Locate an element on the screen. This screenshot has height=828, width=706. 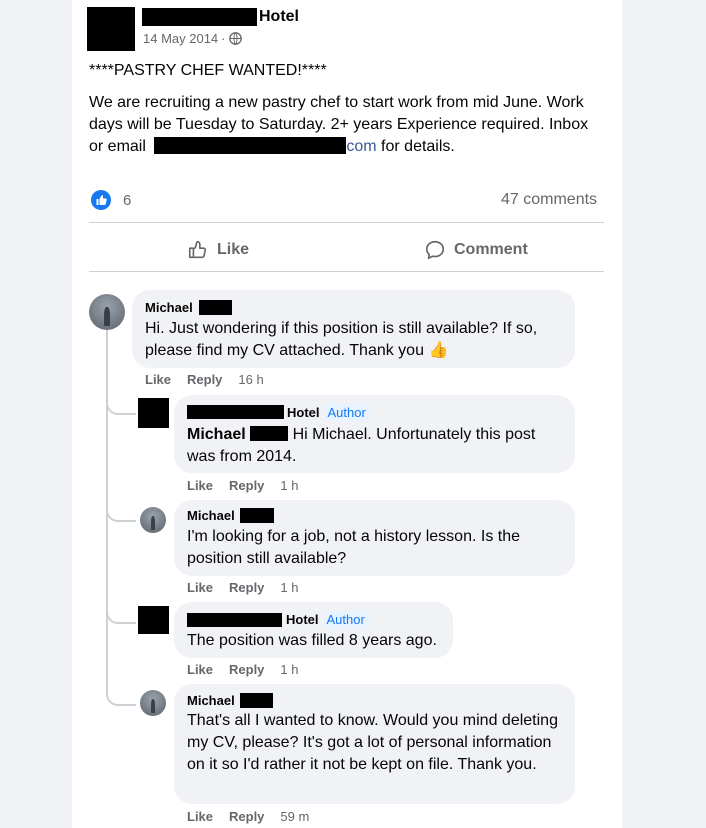
page-name-suffix: Hotel is located at coordinates (279, 17).